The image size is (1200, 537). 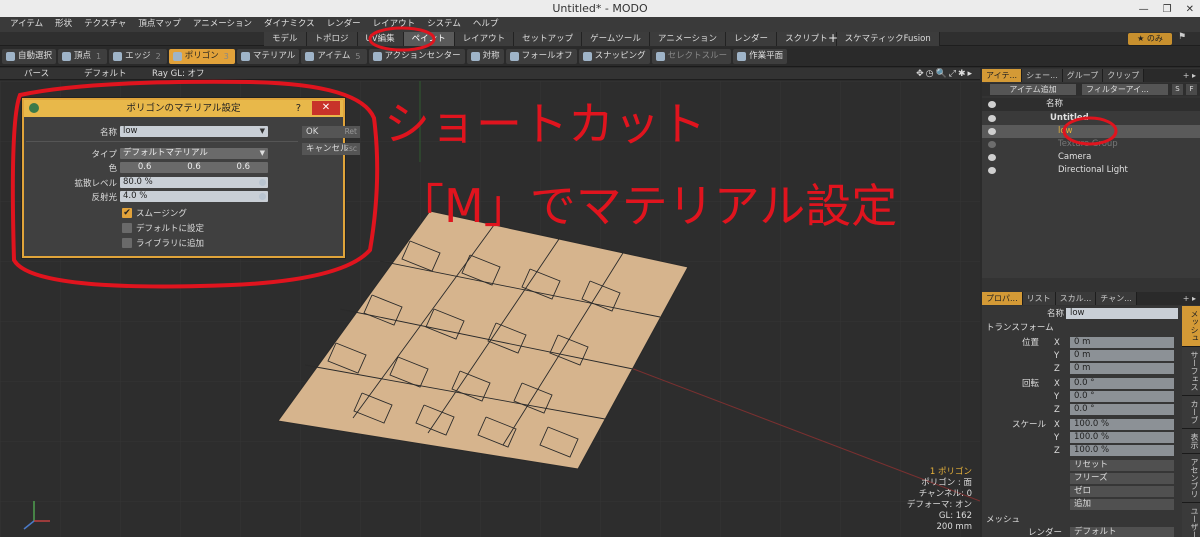 I want to click on polygon-mode-button: ポリゴン 3, so click(x=201, y=56).